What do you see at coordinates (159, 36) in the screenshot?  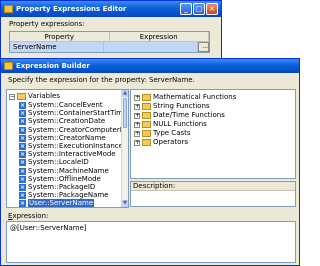 I see `column-header-expression: Expression` at bounding box center [159, 36].